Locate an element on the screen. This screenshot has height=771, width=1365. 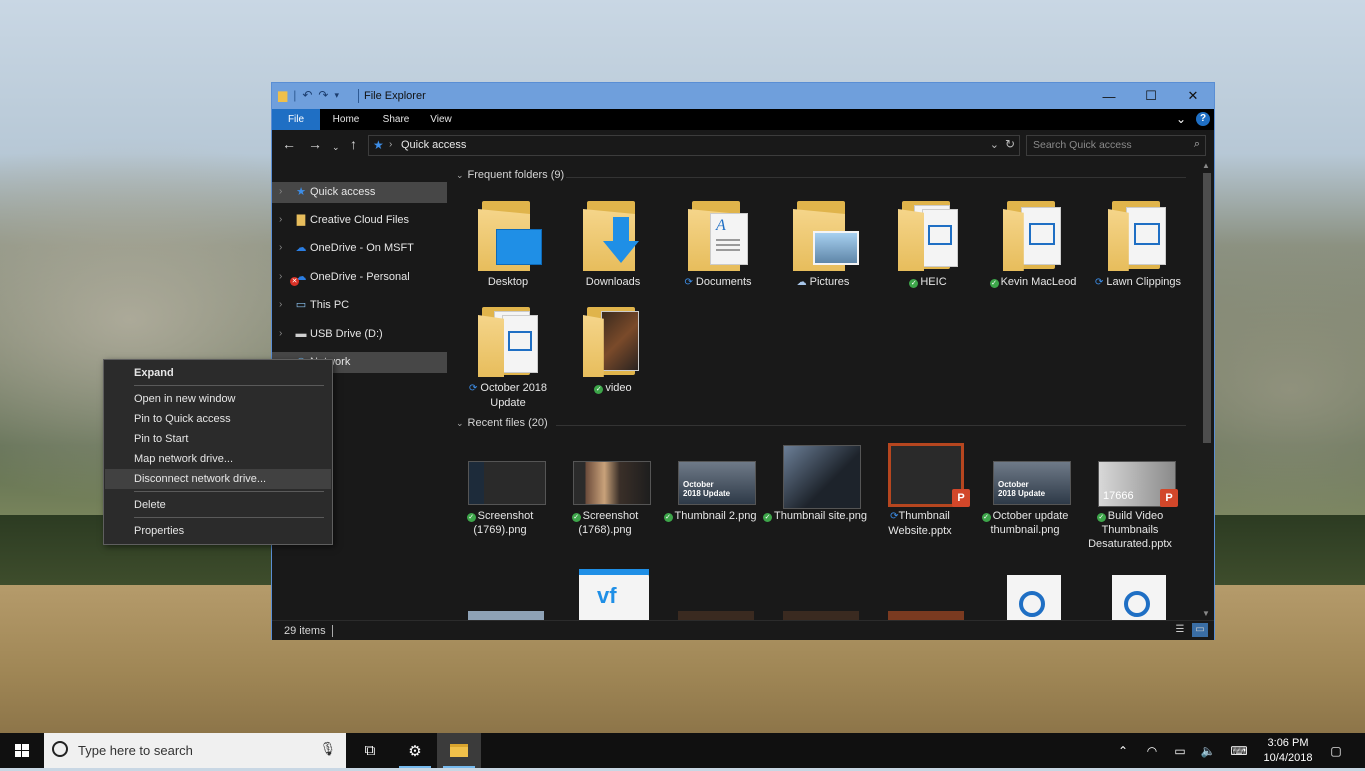
folder-desktop: Desktop is located at coordinates (506, 247).